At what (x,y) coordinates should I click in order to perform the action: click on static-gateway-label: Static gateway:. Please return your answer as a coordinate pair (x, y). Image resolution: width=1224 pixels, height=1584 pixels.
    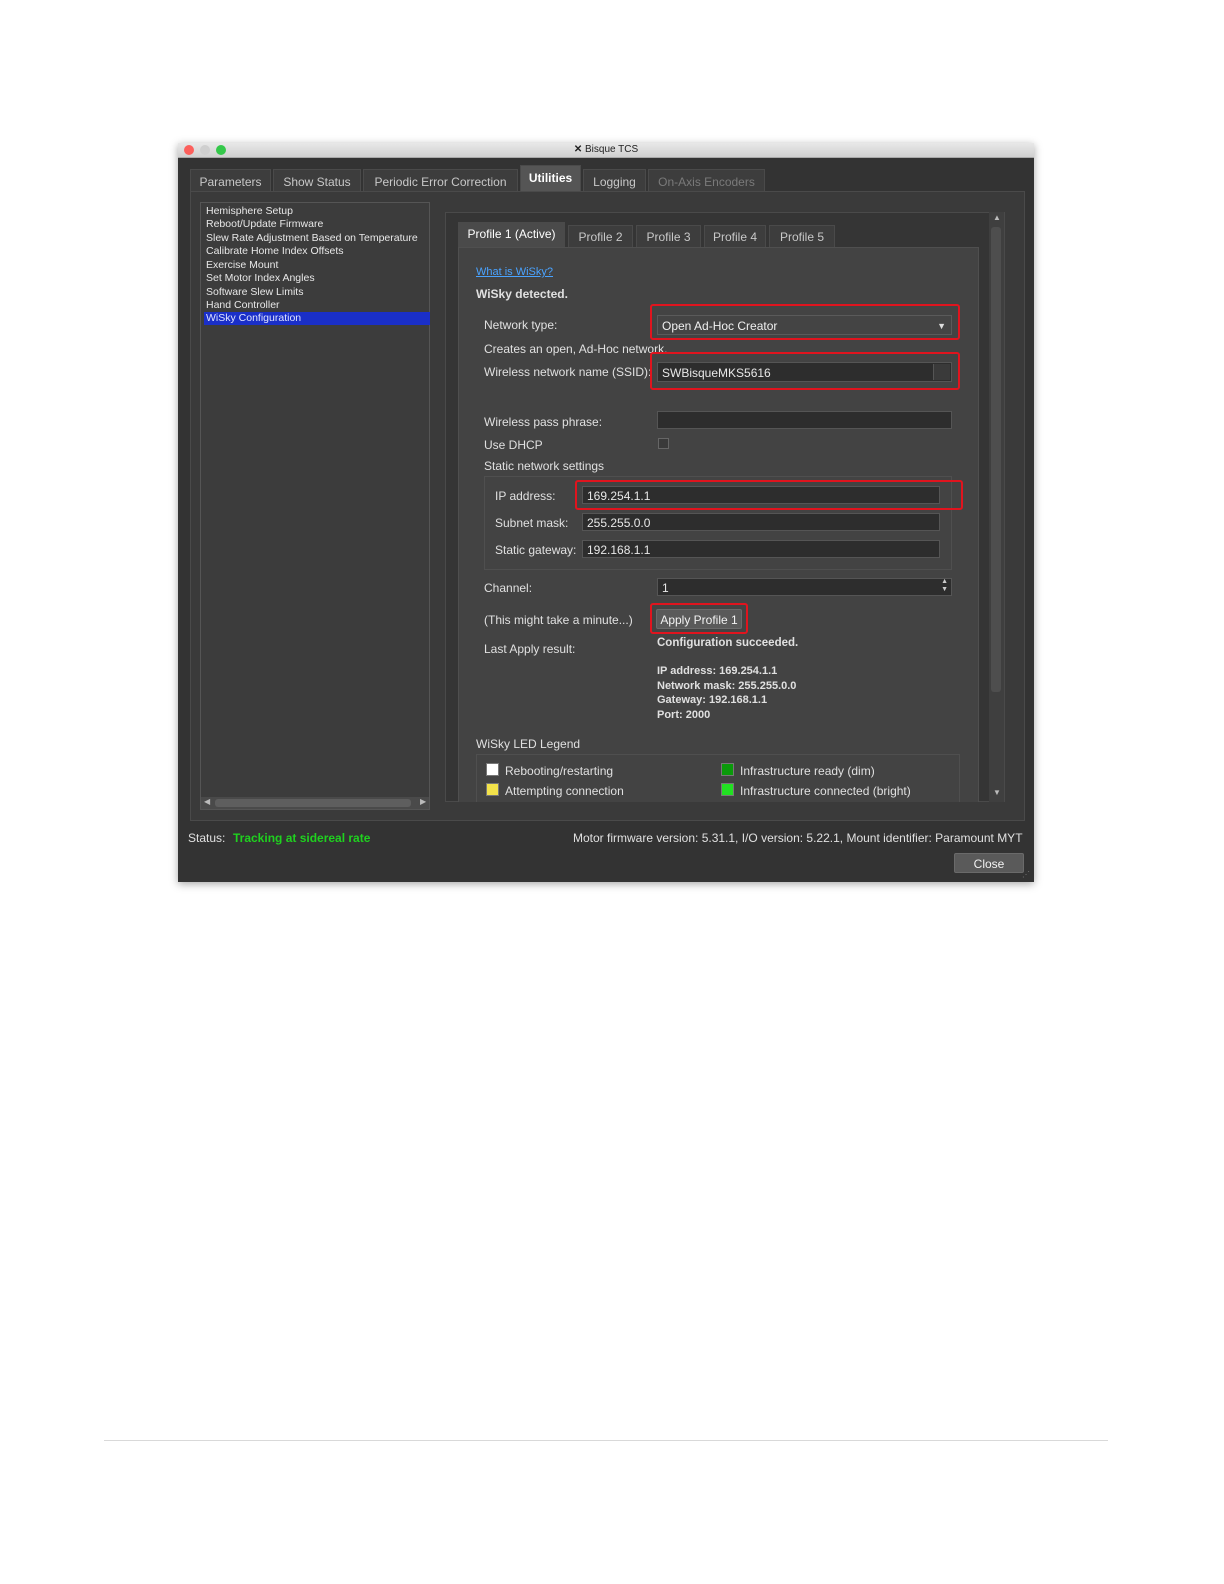
    Looking at the image, I should click on (536, 550).